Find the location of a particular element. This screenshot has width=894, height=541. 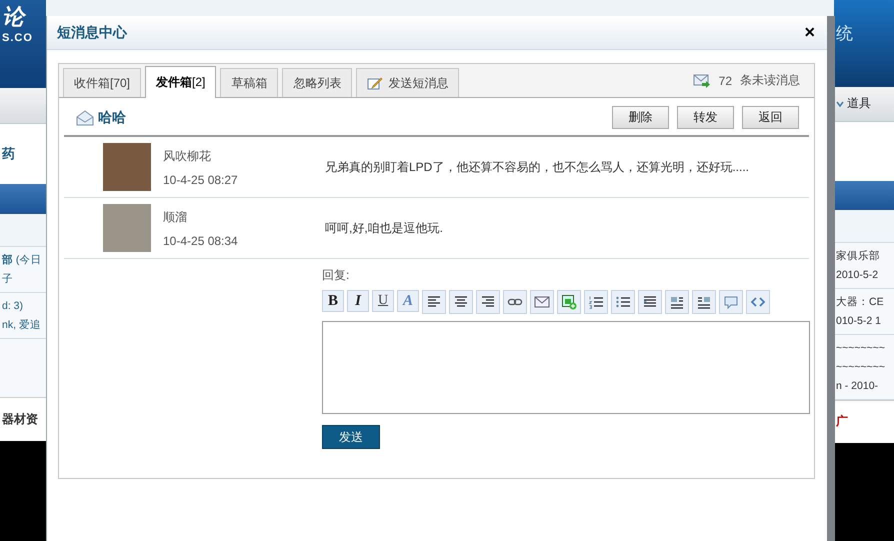

tab: 发送短消息 is located at coordinates (408, 82).